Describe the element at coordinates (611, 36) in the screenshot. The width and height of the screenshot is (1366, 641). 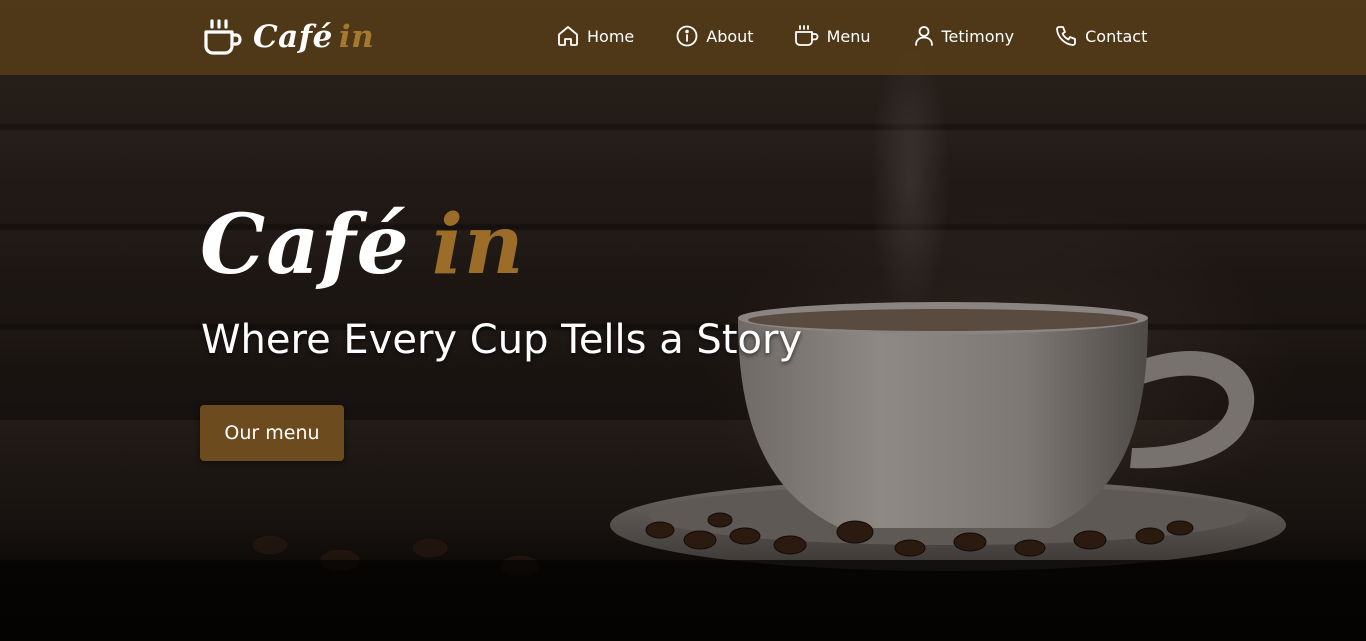
I see `nav-label: Home` at that location.